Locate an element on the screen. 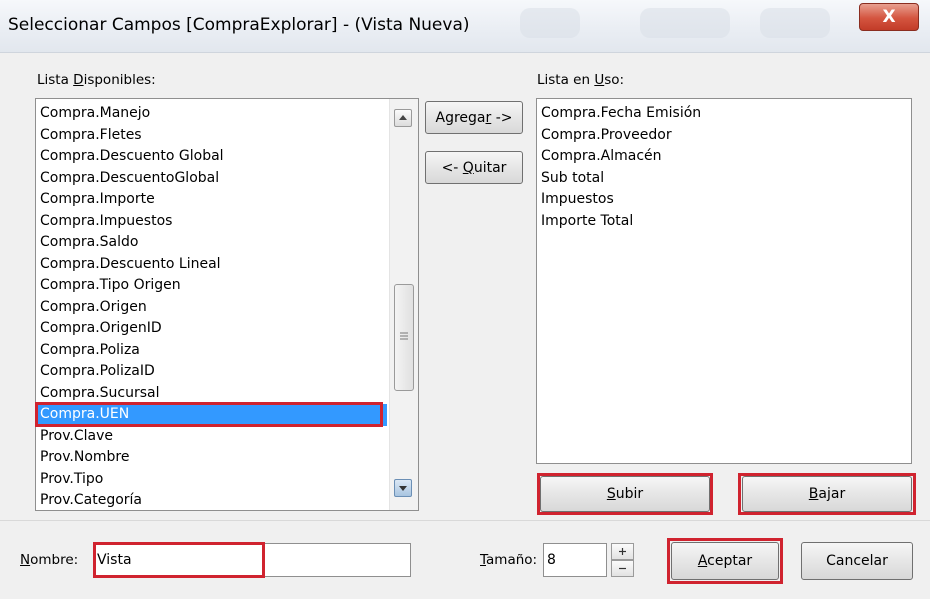 The width and height of the screenshot is (930, 599). list-item: Compra.Almacén is located at coordinates (722, 157).